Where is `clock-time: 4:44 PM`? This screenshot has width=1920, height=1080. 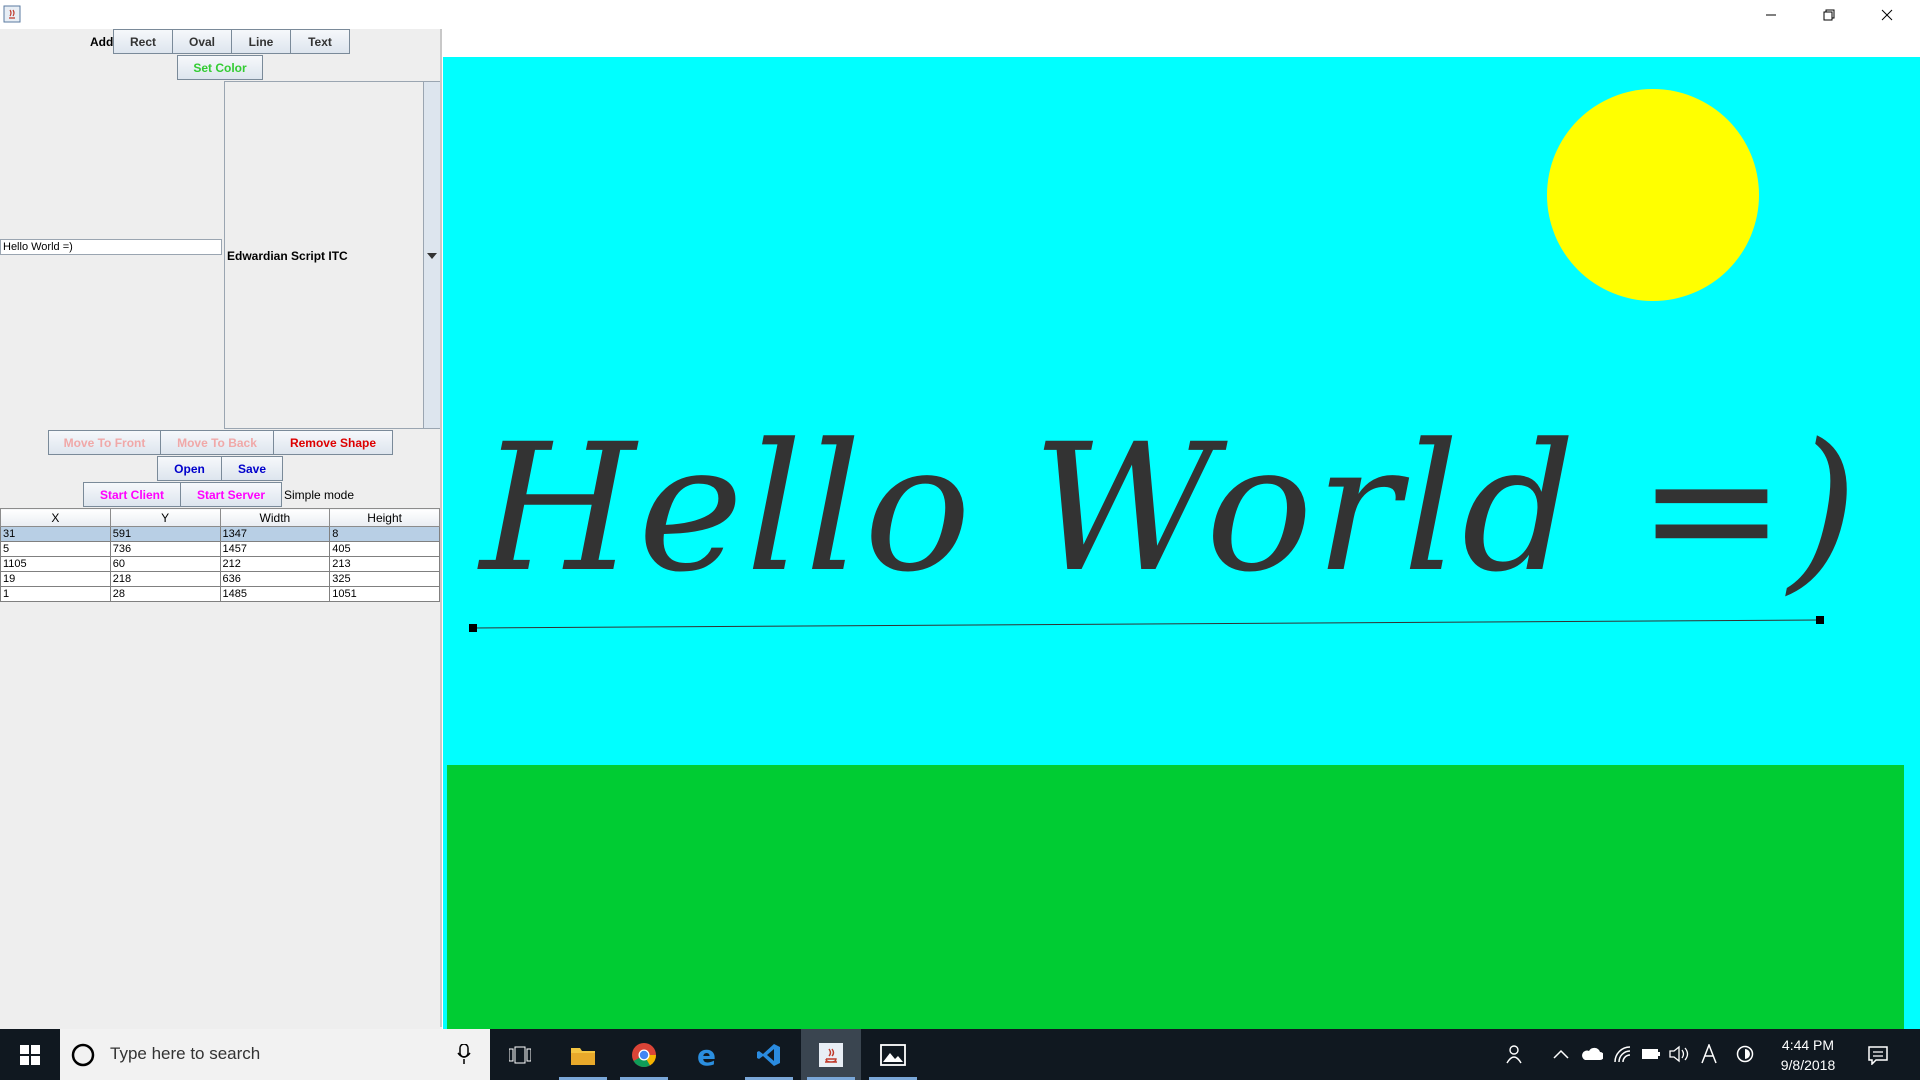 clock-time: 4:44 PM is located at coordinates (1808, 1045).